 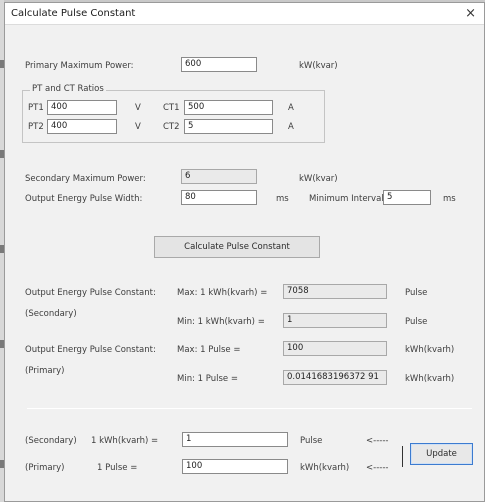 What do you see at coordinates (82, 126) in the screenshot?
I see `pt2-input: 400` at bounding box center [82, 126].